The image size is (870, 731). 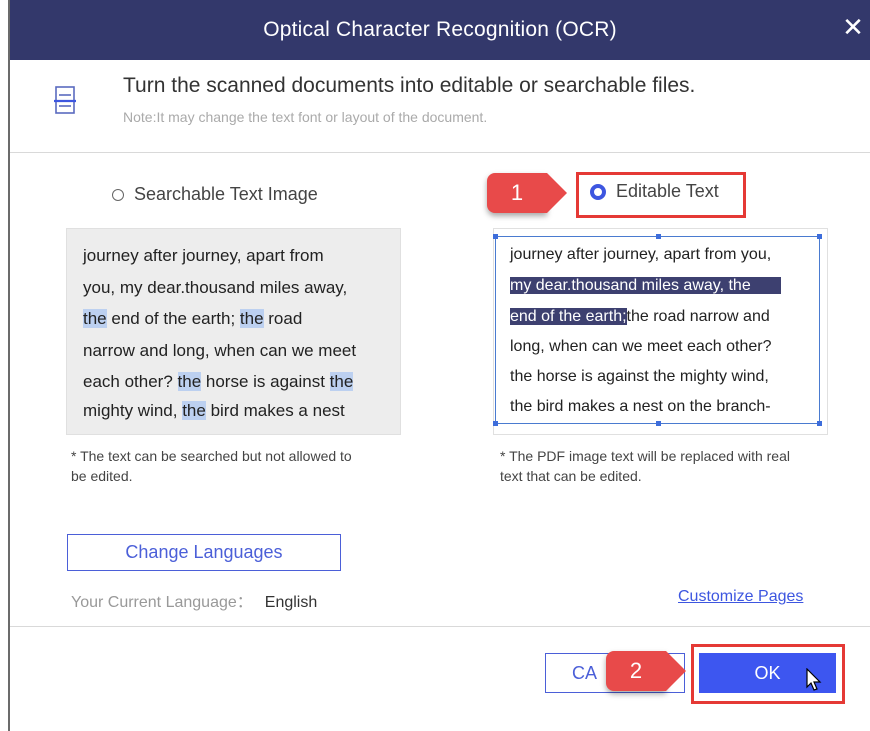 What do you see at coordinates (814, 679) in the screenshot?
I see `mouse-cursor-icon` at bounding box center [814, 679].